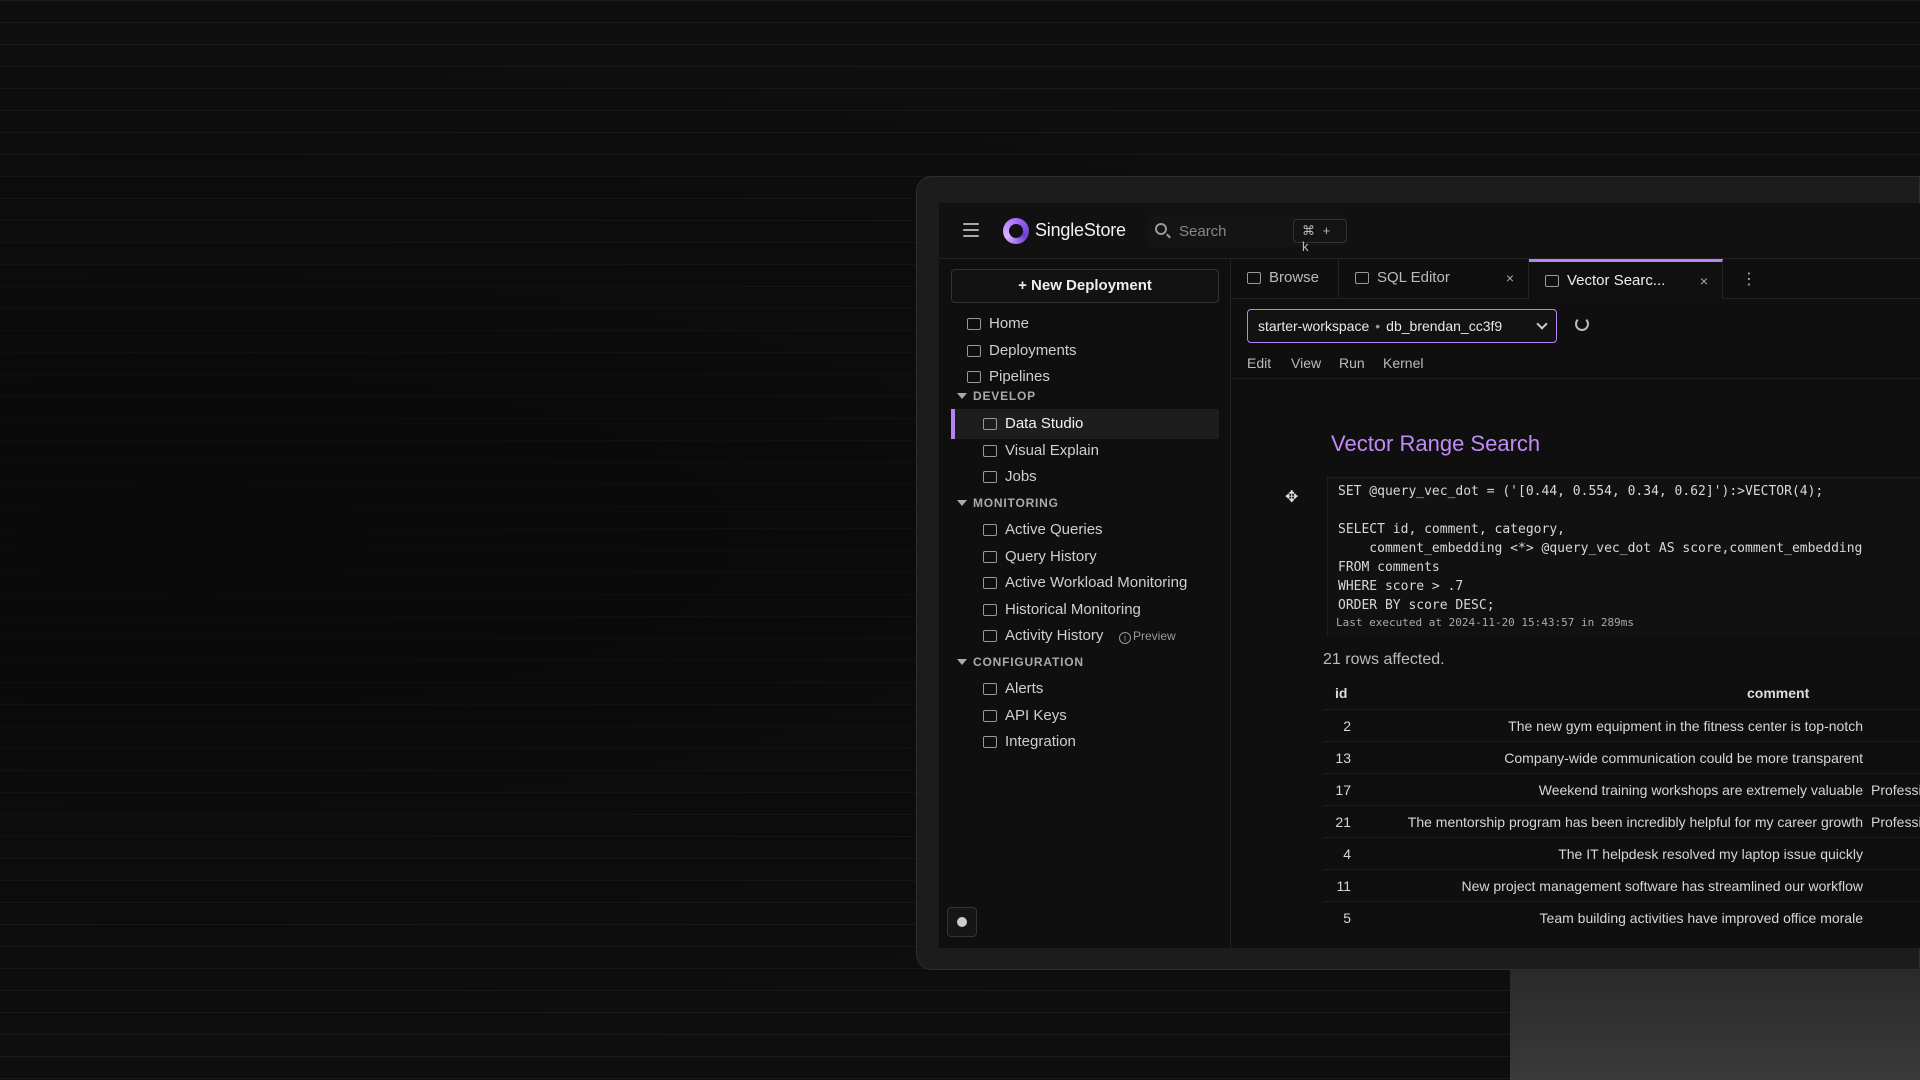 This screenshot has width=1920, height=1080. Describe the element at coordinates (971, 230) in the screenshot. I see `menu-icon` at that location.